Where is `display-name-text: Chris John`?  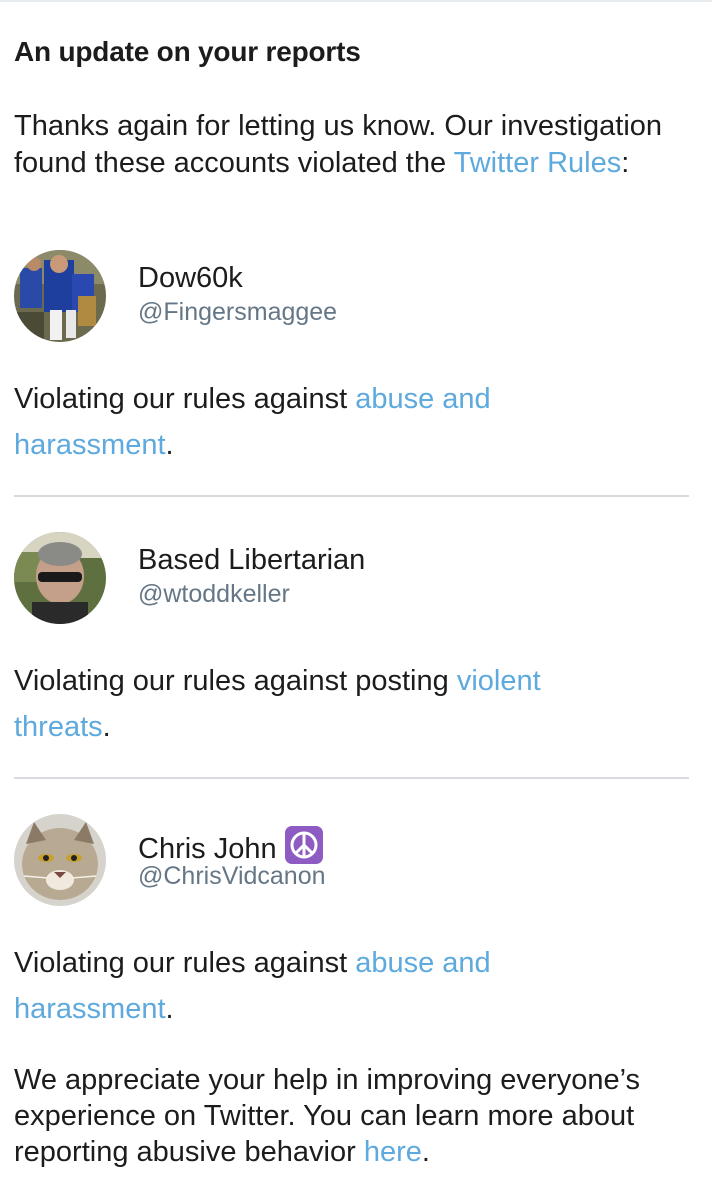
display-name-text: Chris John is located at coordinates (207, 849).